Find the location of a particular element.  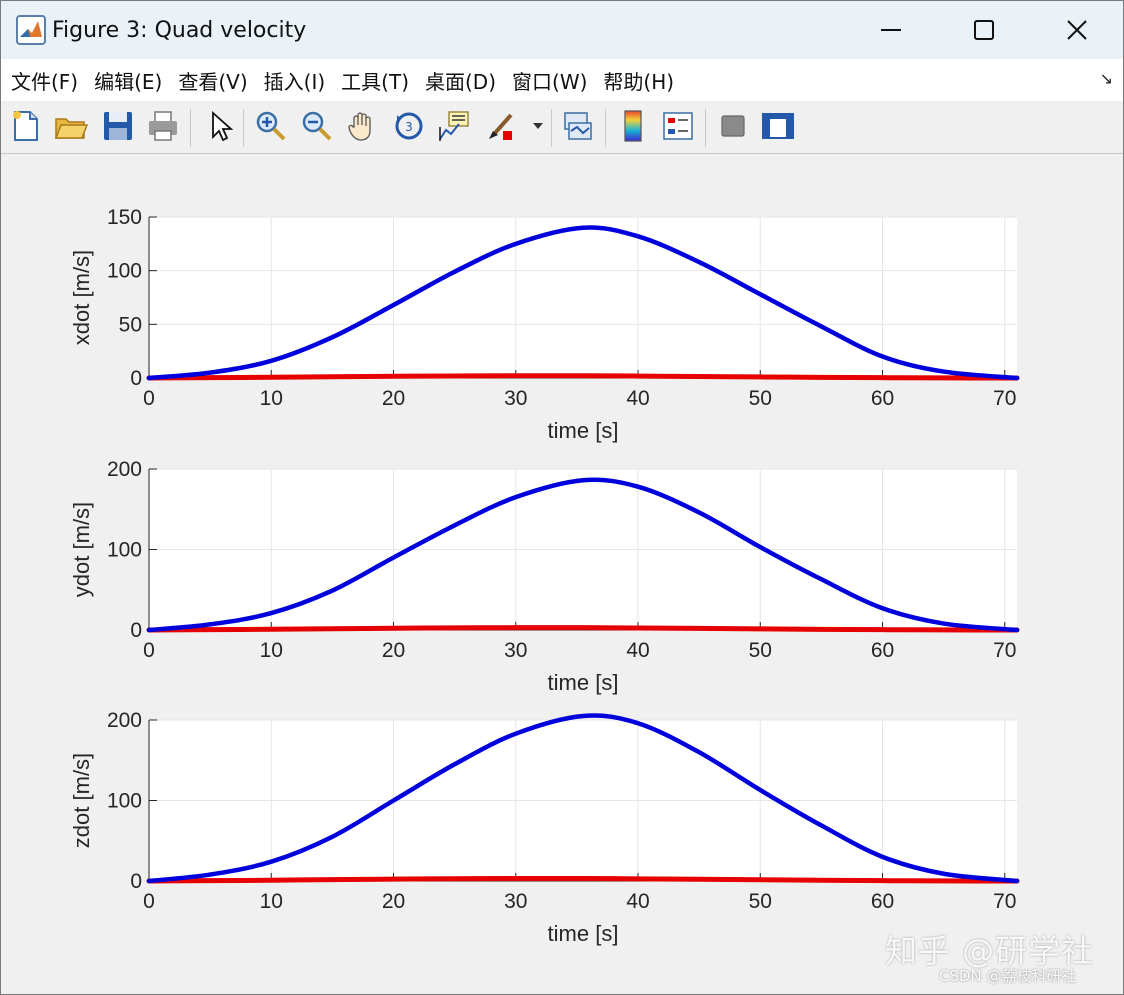

y-tick-label: 150 is located at coordinates (124, 217).